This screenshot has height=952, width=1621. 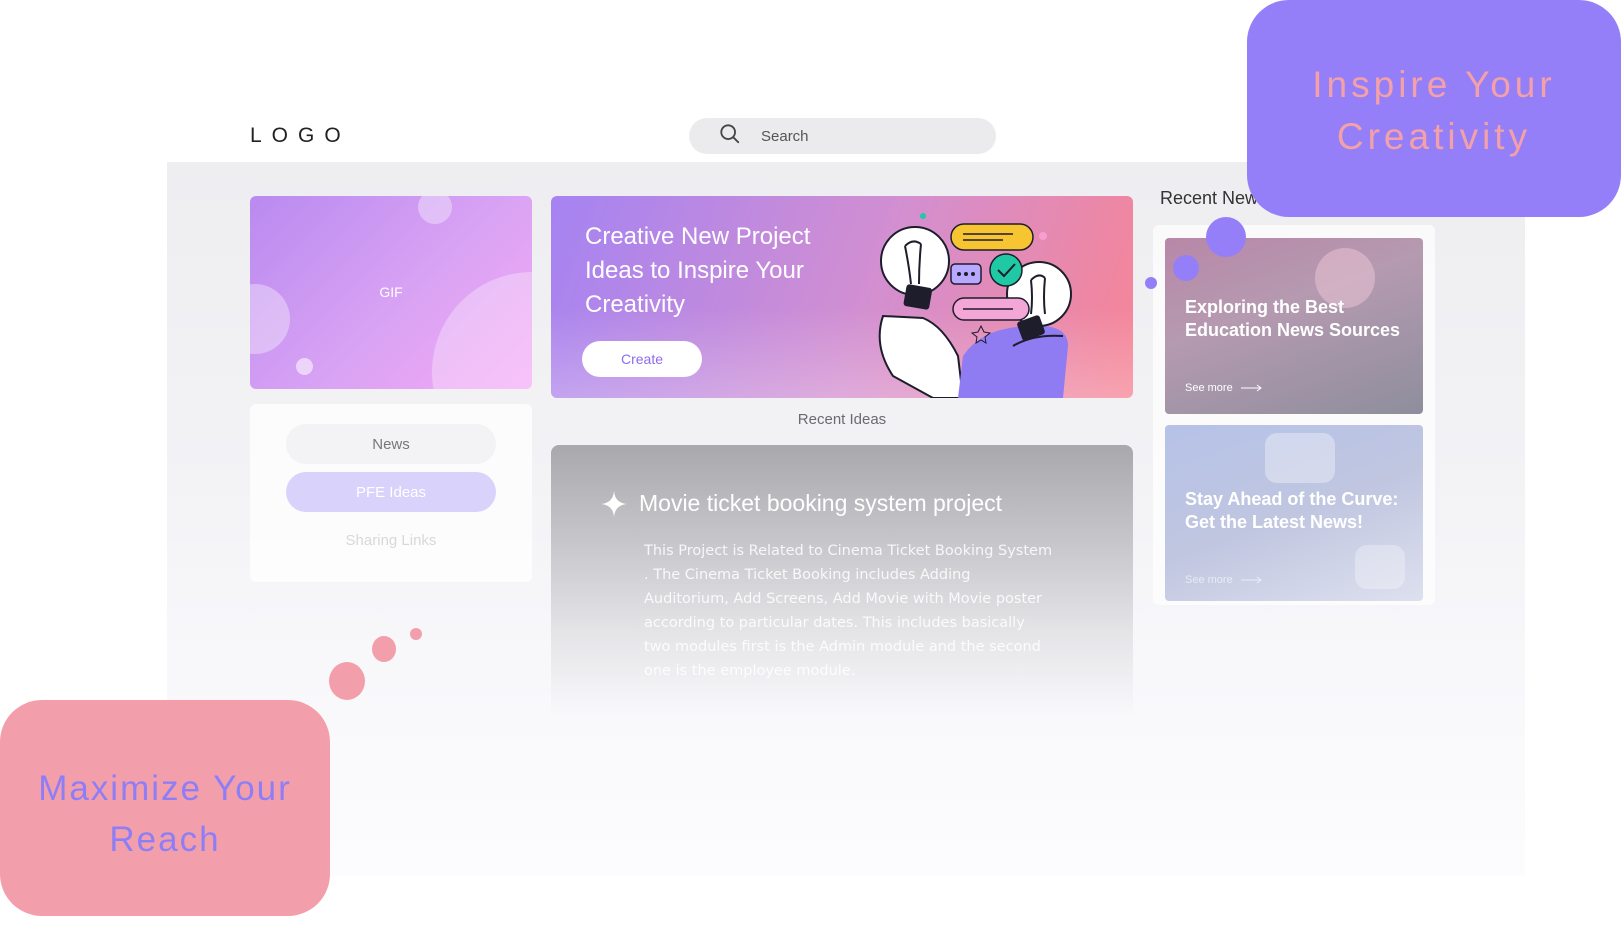 I want to click on nav-item-pfe-ideas: PFE Ideas, so click(x=391, y=492).